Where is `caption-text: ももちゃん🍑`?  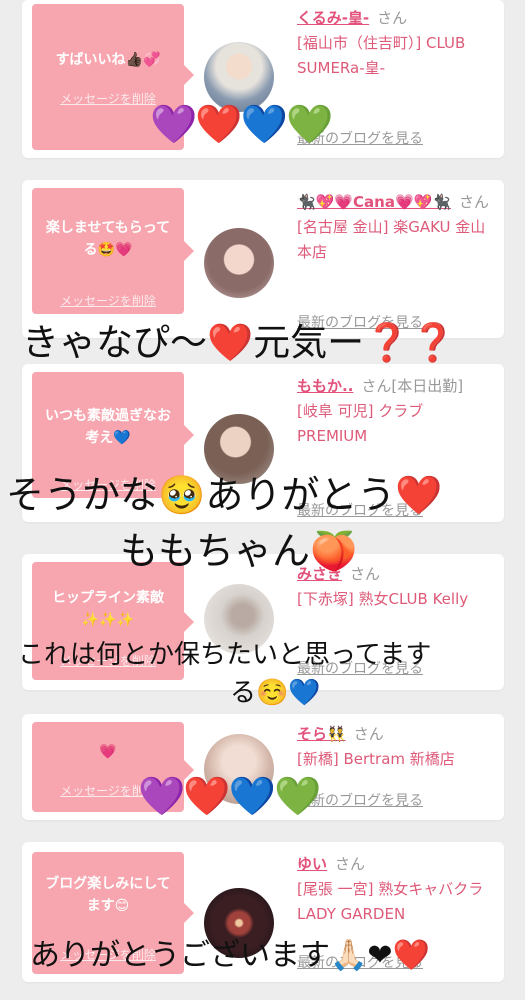 caption-text: ももちゃん🍑 is located at coordinates (239, 551).